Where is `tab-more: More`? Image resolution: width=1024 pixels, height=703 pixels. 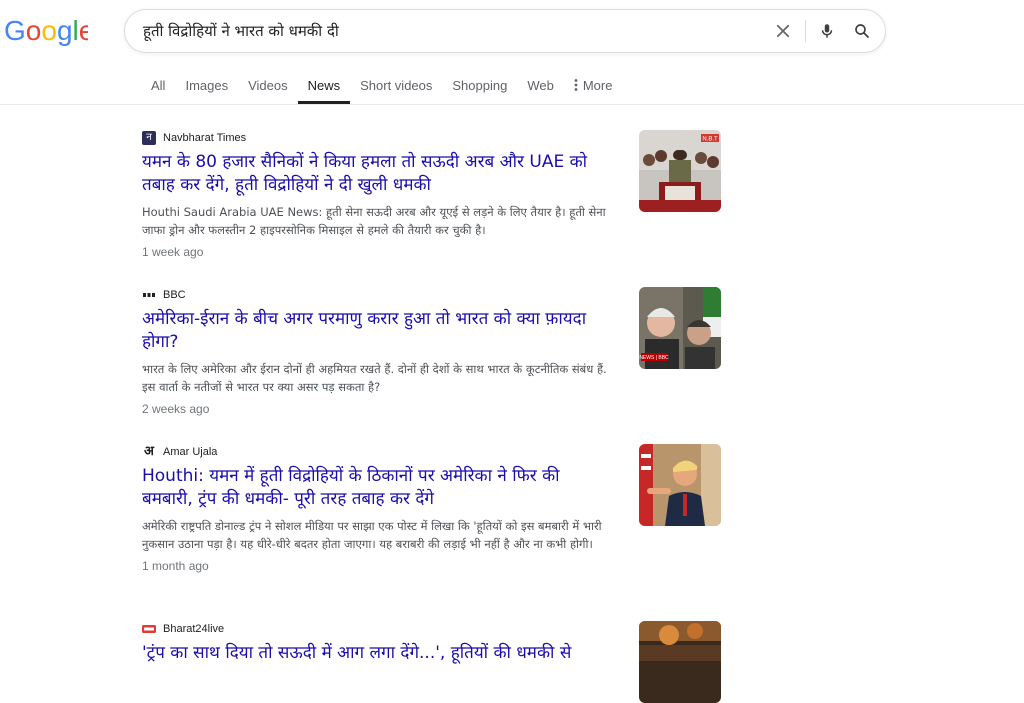
tab-more: More is located at coordinates (593, 87).